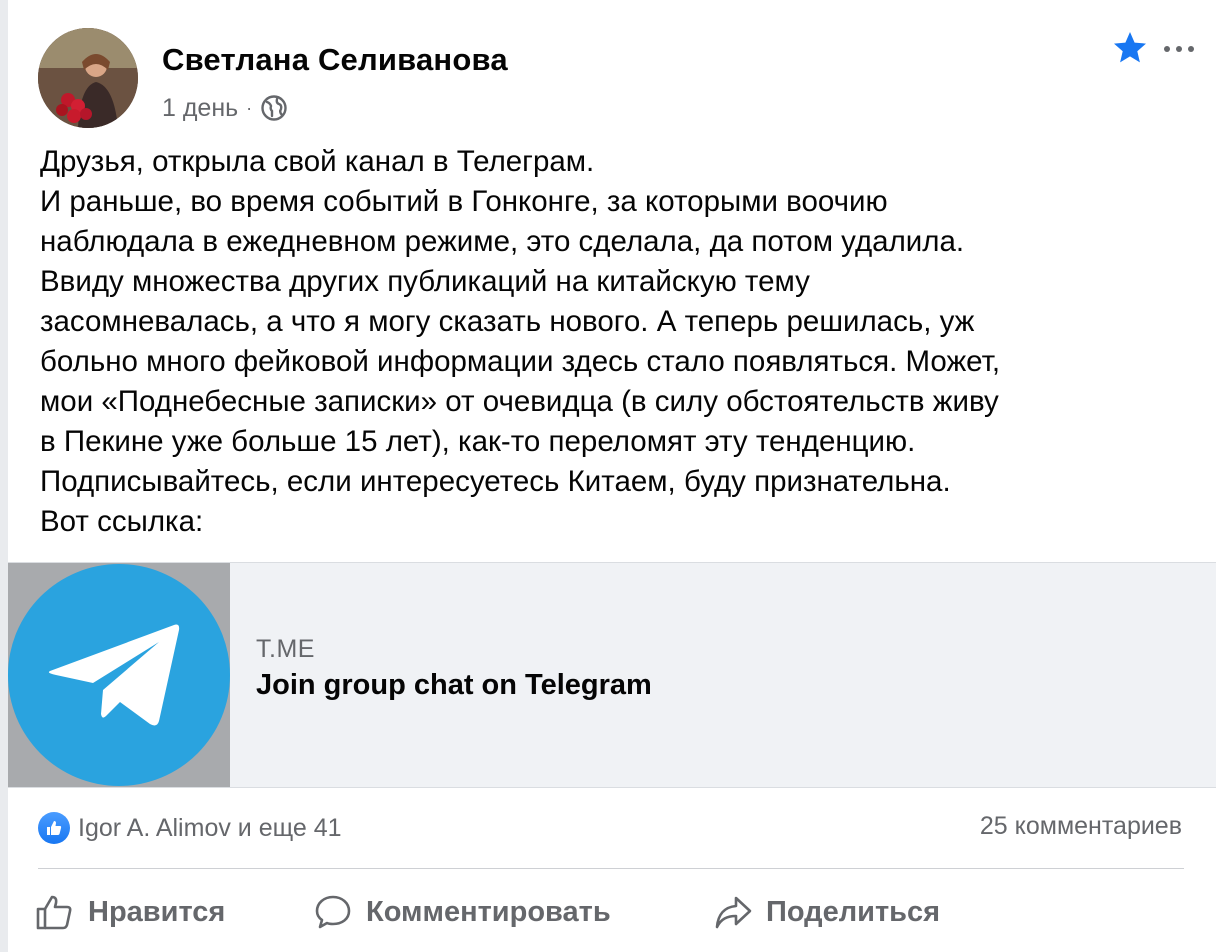 This screenshot has width=1216, height=952. I want to click on more-icon, so click(1184, 49).